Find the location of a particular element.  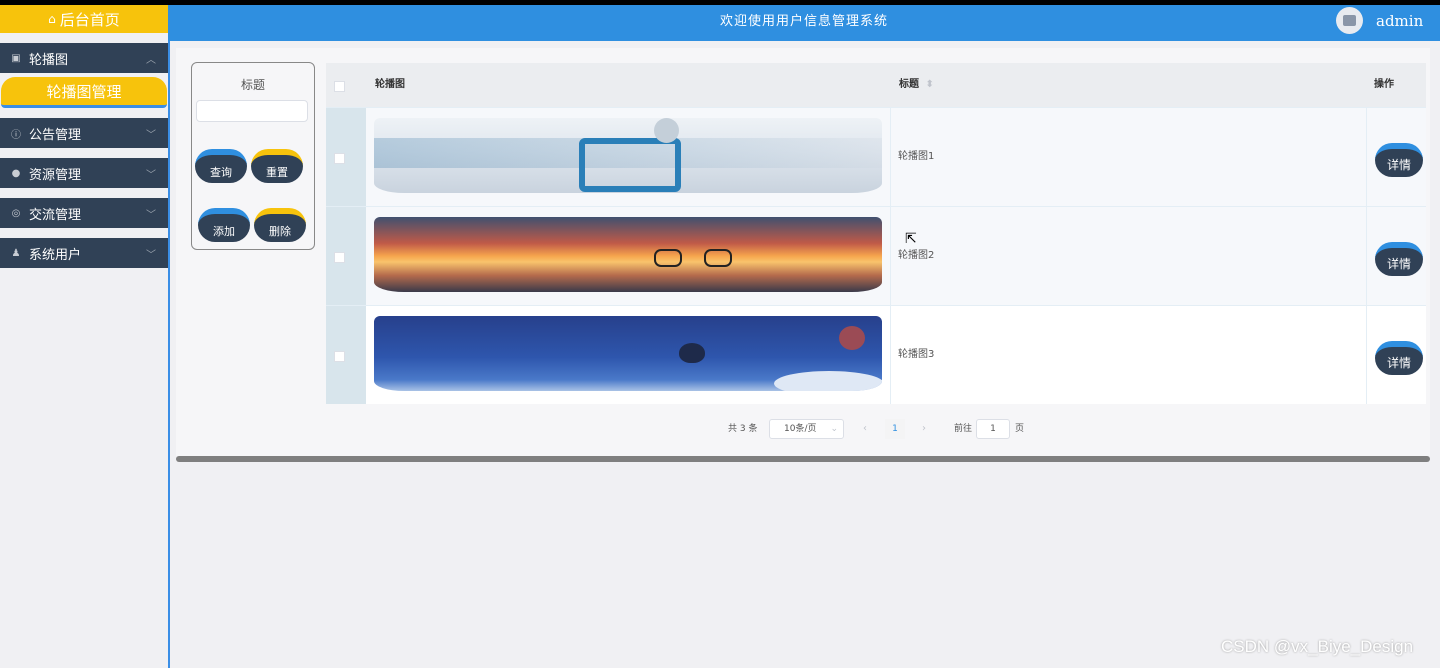

sidebar-home-link: ⌂ 后台首页 is located at coordinates (84, 19).